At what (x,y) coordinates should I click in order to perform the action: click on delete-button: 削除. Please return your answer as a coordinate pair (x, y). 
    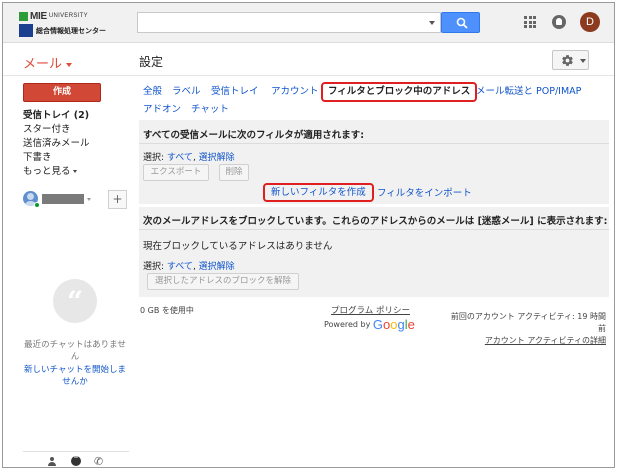
    Looking at the image, I should click on (234, 172).